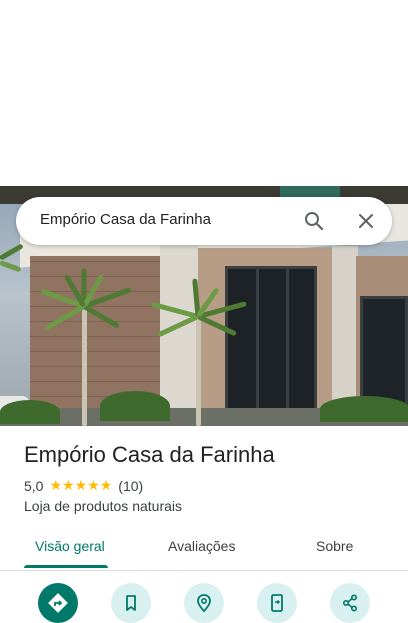 This screenshot has width=408, height=623. I want to click on nearby-icon, so click(204, 603).